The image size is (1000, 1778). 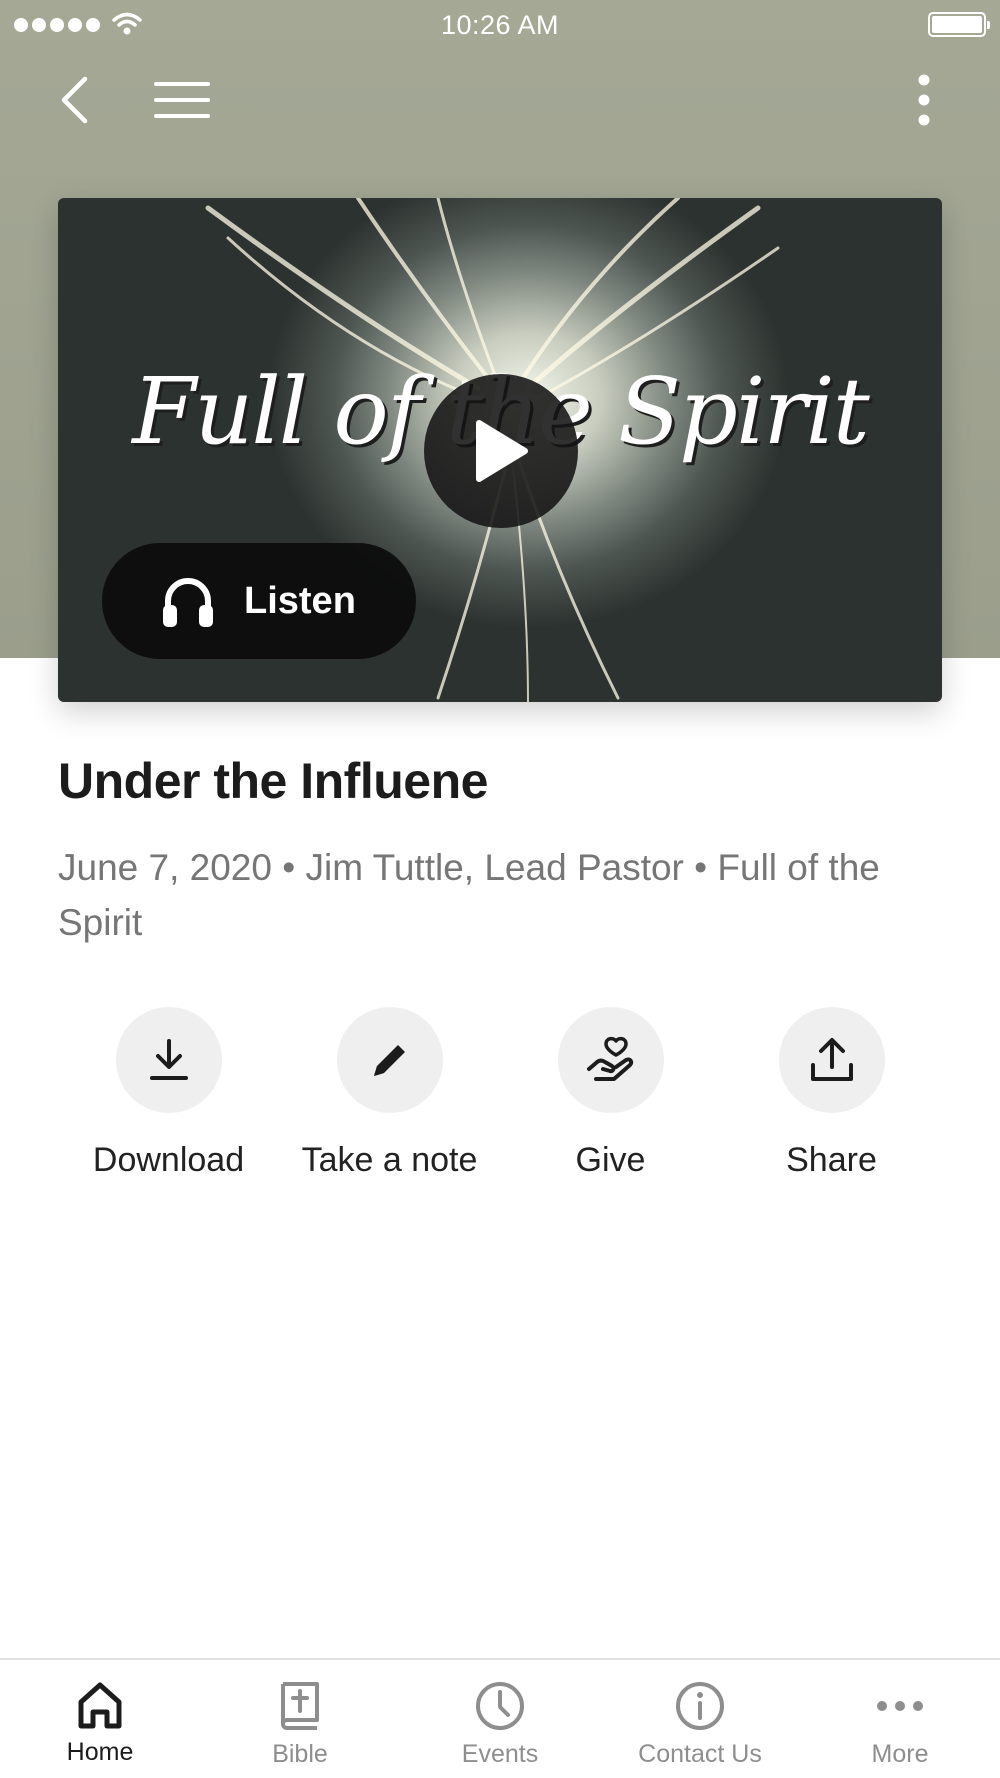 What do you see at coordinates (700, 1706) in the screenshot?
I see `info-icon` at bounding box center [700, 1706].